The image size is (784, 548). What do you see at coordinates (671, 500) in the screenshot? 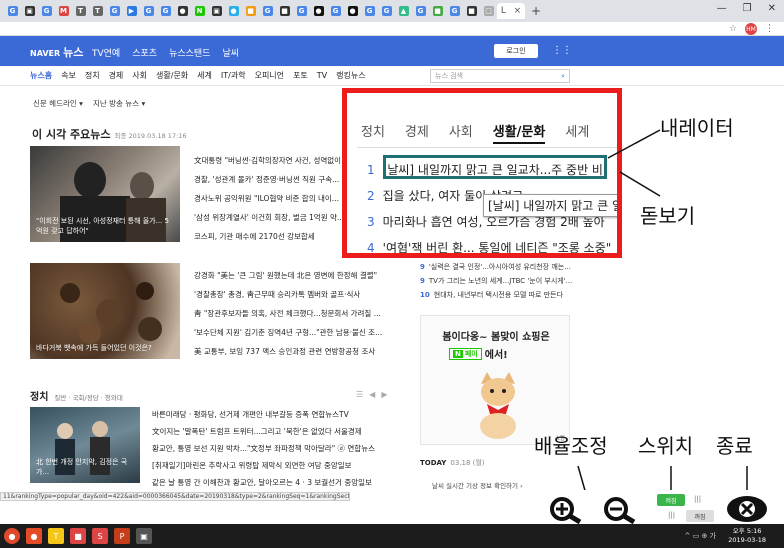
I see `switch-on-toggle: 켜짐` at bounding box center [671, 500].